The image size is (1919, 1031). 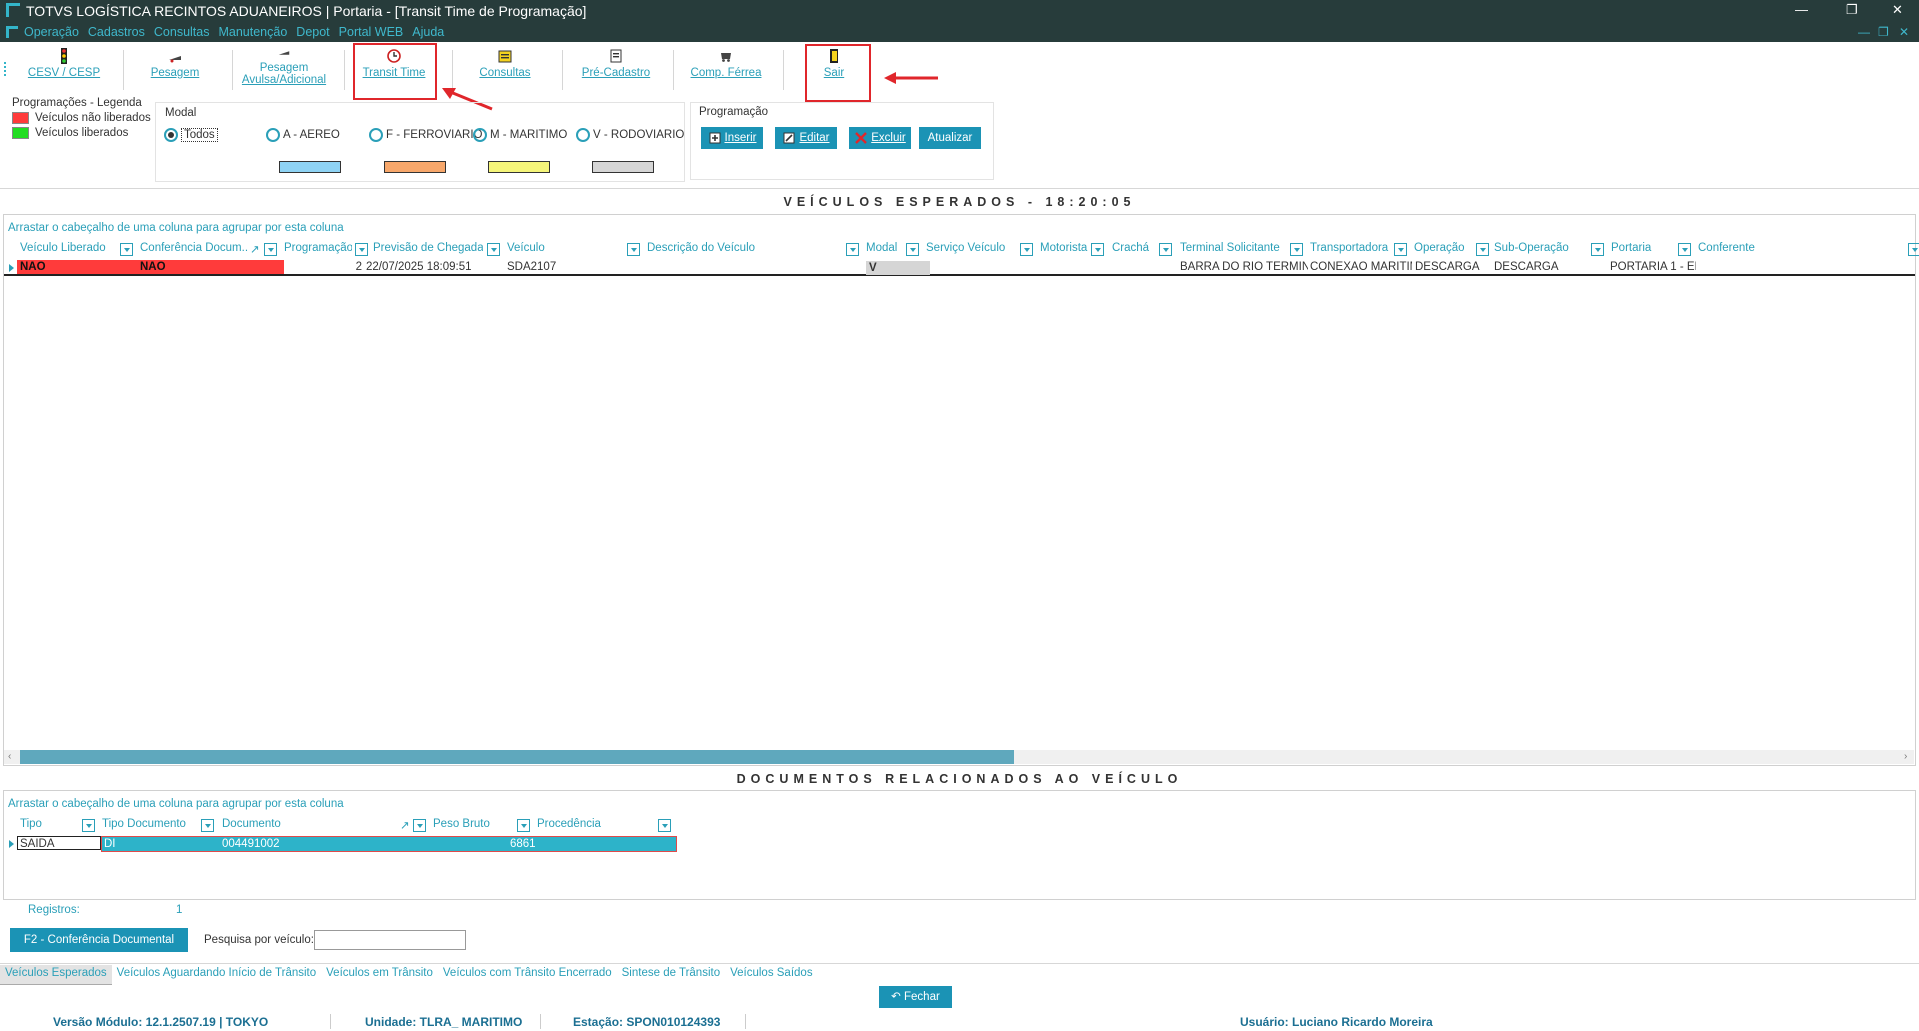 I want to click on col-transportadora: Transportadora, so click(x=1352, y=250).